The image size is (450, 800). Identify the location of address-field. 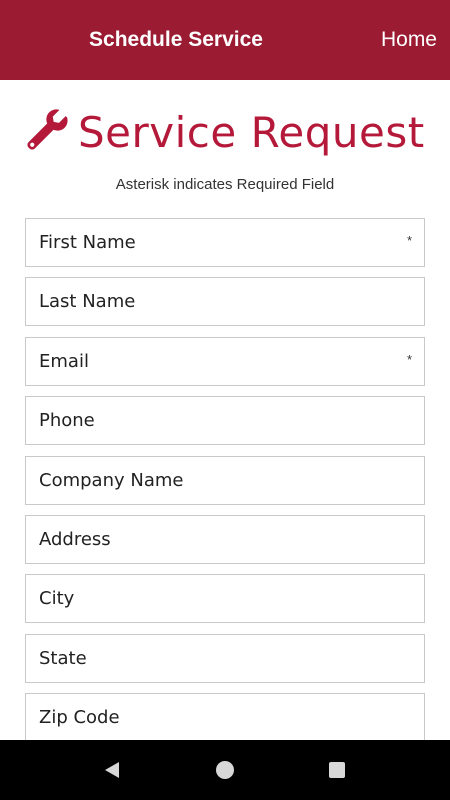
(225, 539).